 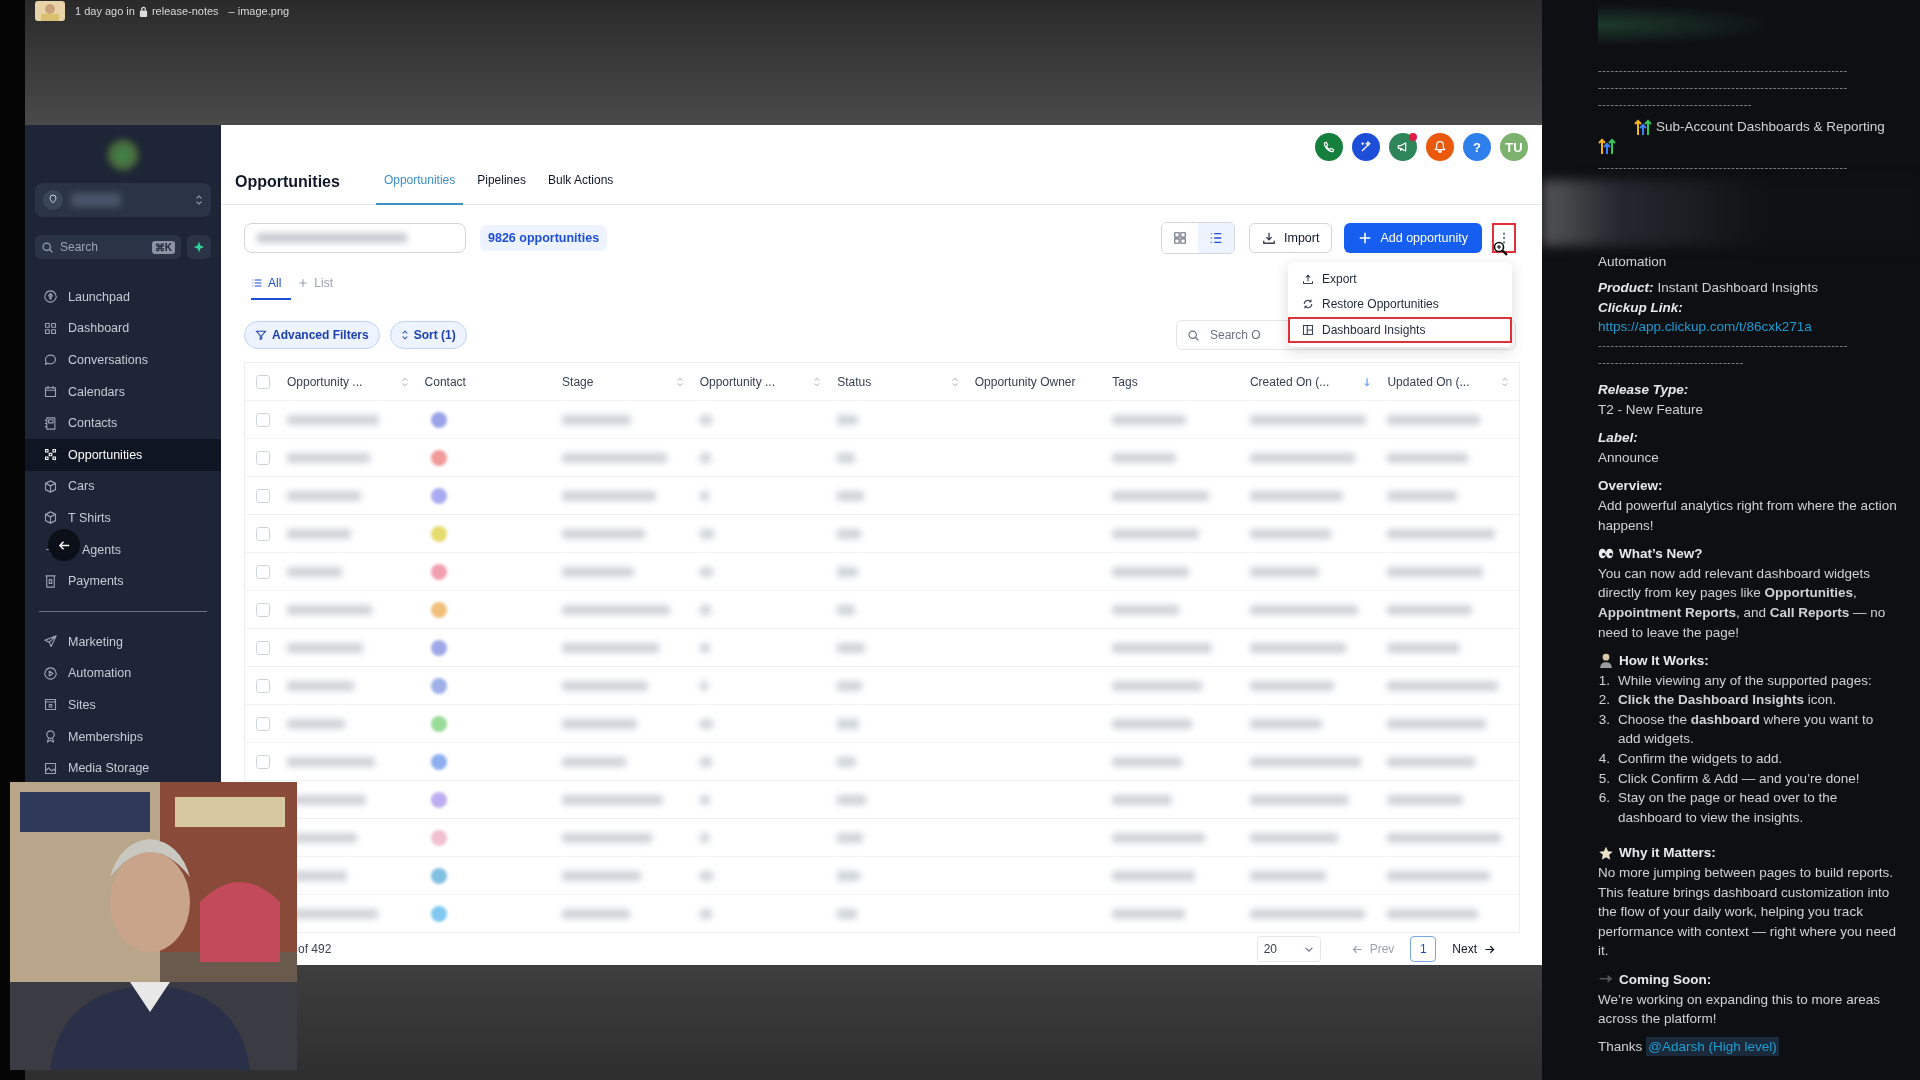 I want to click on step-text: Confirm the widgets to add., so click(x=1700, y=759).